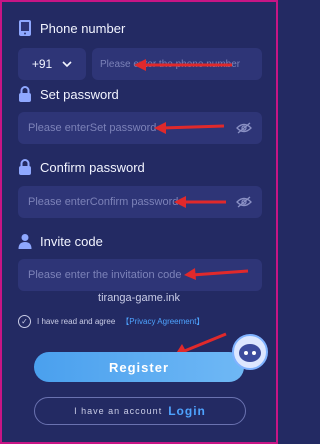  I want to click on invite-code-input: Please enter the invitation code, so click(140, 275).